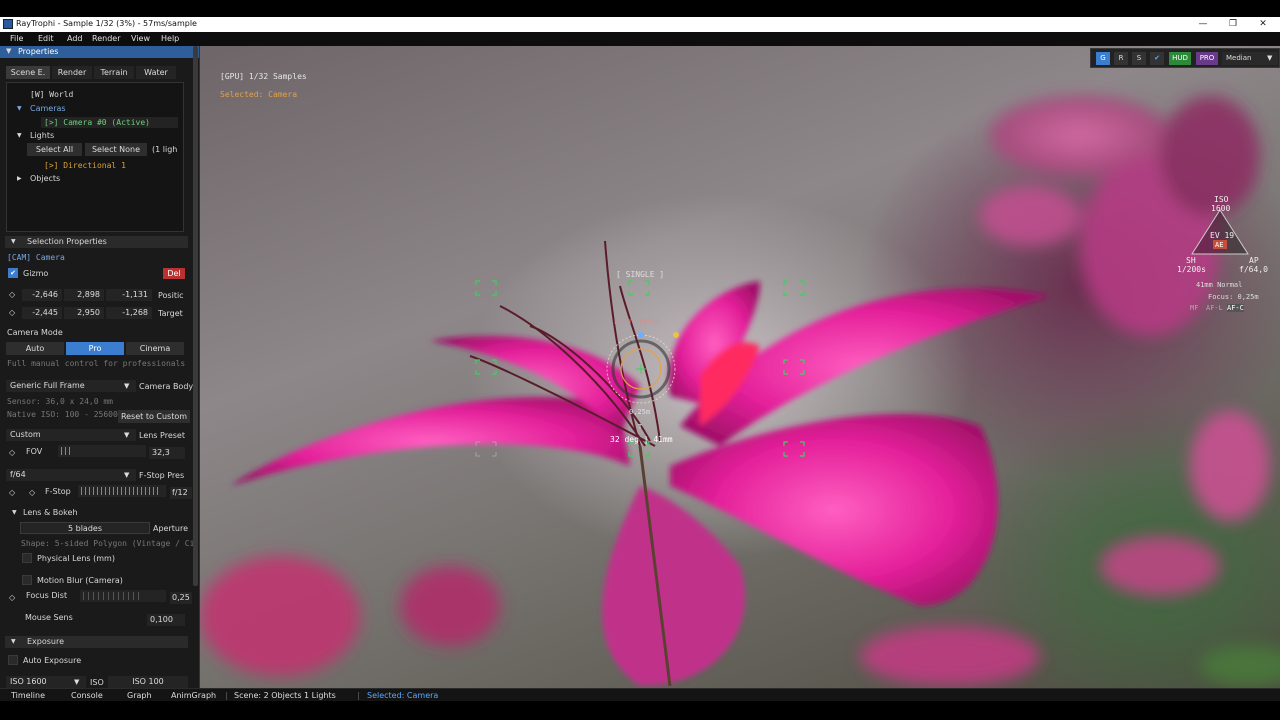 The image size is (1280, 720). Describe the element at coordinates (108, 543) in the screenshot. I see `bokeh-shape-info: Shape: 5-sided Polygon (Vintage / Ci` at that location.